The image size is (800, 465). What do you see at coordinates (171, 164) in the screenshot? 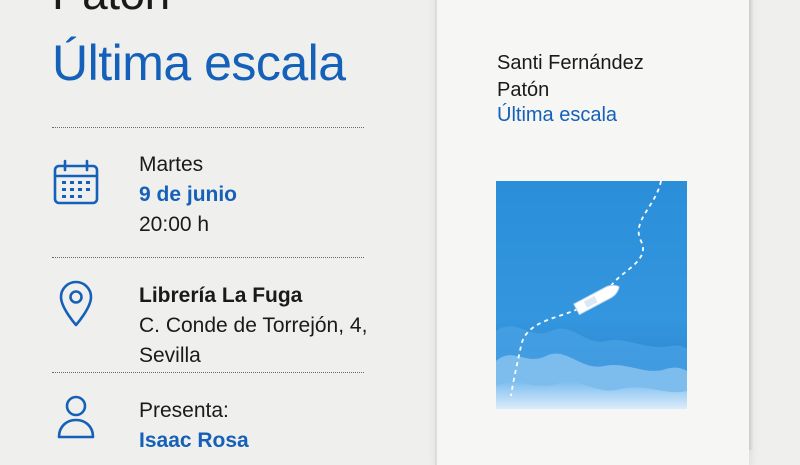
I see `event-day: Martes` at bounding box center [171, 164].